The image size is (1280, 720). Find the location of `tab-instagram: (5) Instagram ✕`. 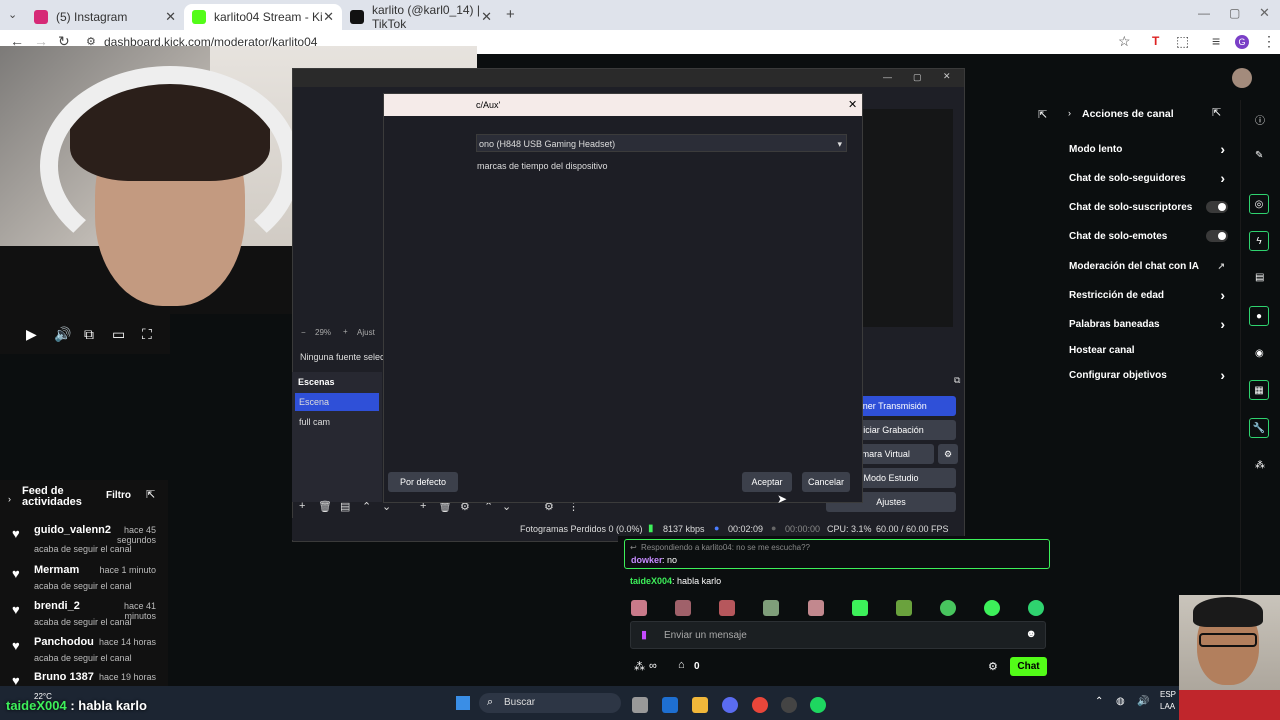

tab-instagram: (5) Instagram ✕ is located at coordinates (105, 17).